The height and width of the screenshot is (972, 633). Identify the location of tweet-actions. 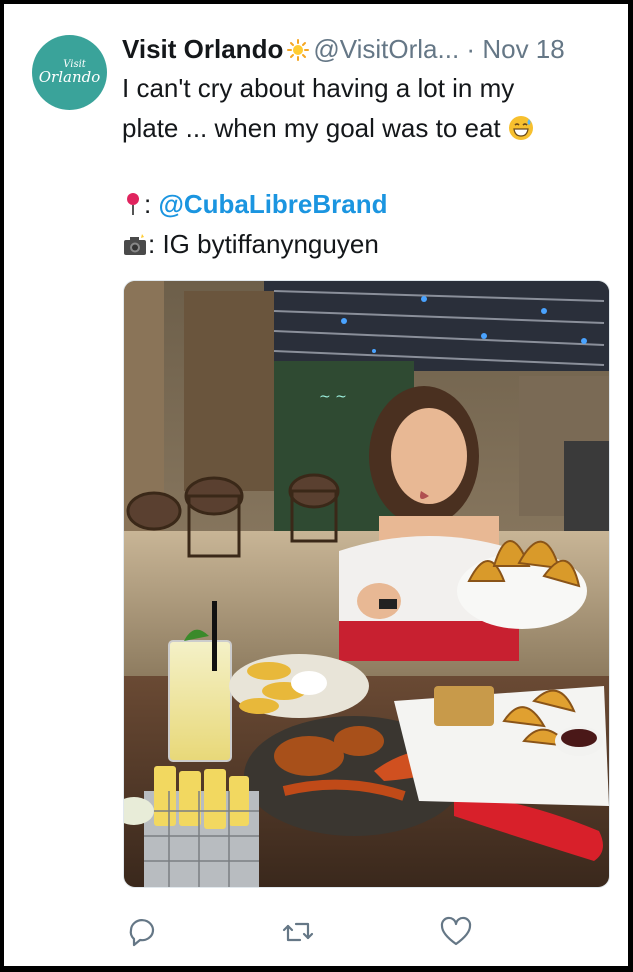
(316, 932).